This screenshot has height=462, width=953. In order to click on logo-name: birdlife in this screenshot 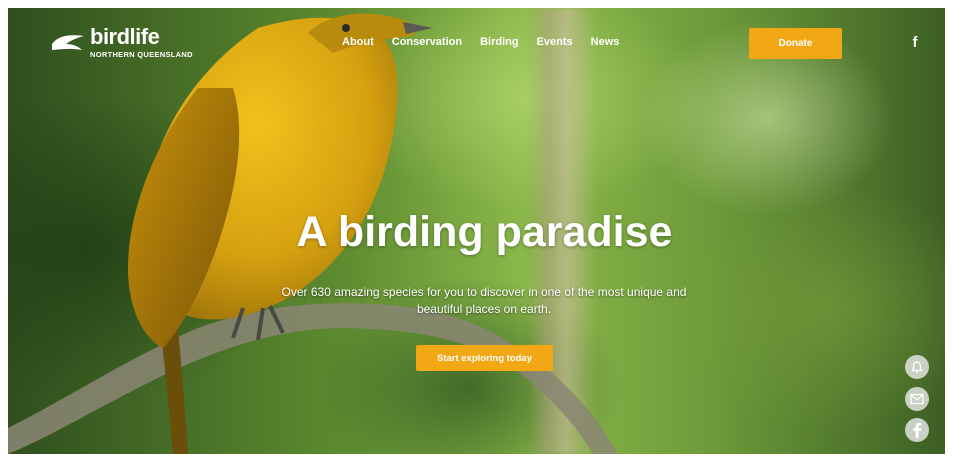, I will do `click(125, 36)`.